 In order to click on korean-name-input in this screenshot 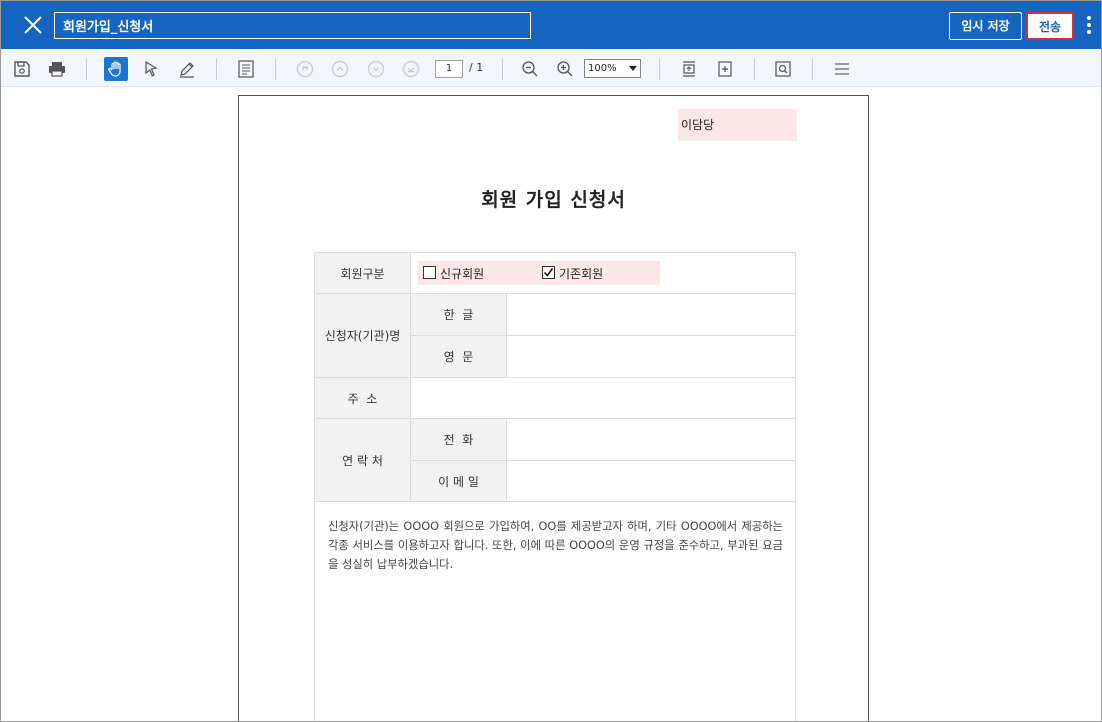, I will do `click(651, 314)`.